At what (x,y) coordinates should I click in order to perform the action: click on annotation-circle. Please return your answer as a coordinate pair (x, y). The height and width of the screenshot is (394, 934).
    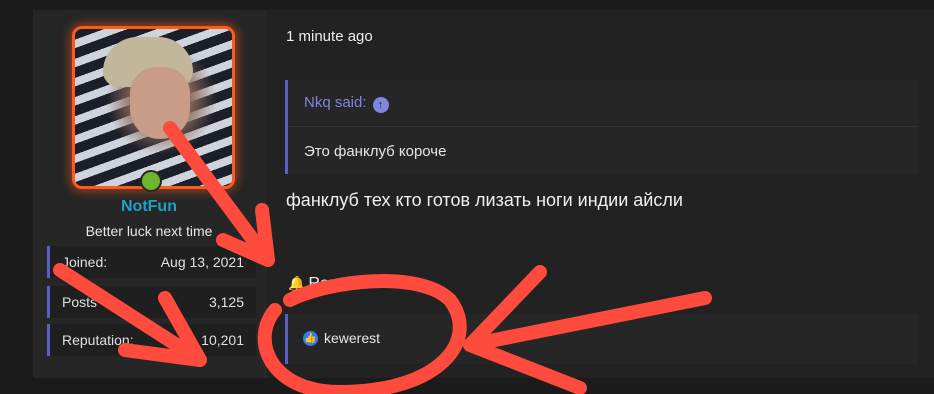
    Looking at the image, I should click on (362, 334).